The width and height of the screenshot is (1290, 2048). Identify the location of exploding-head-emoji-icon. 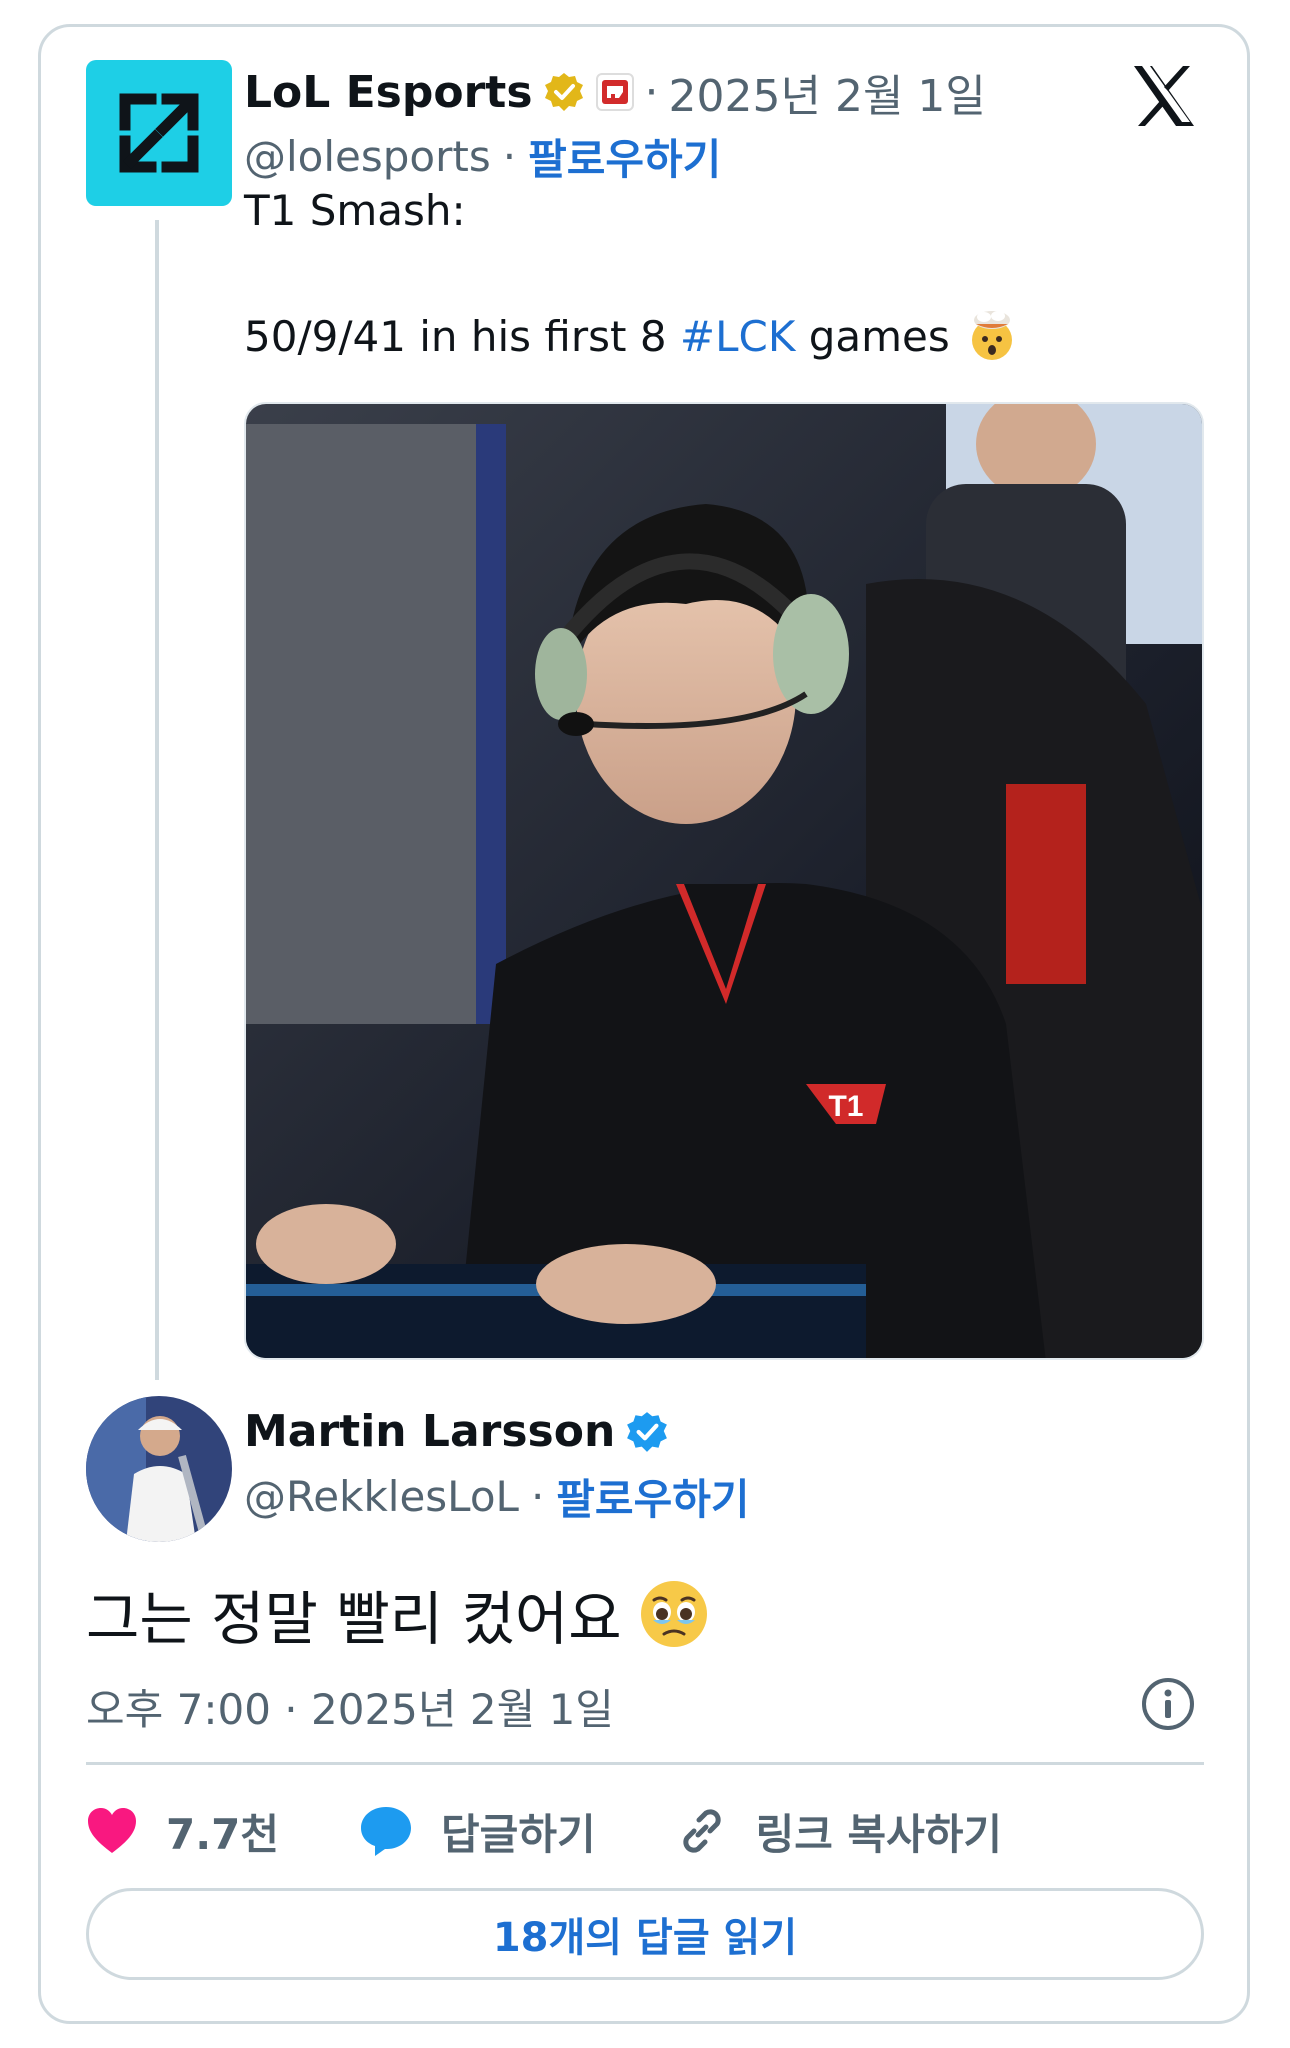
(991, 335).